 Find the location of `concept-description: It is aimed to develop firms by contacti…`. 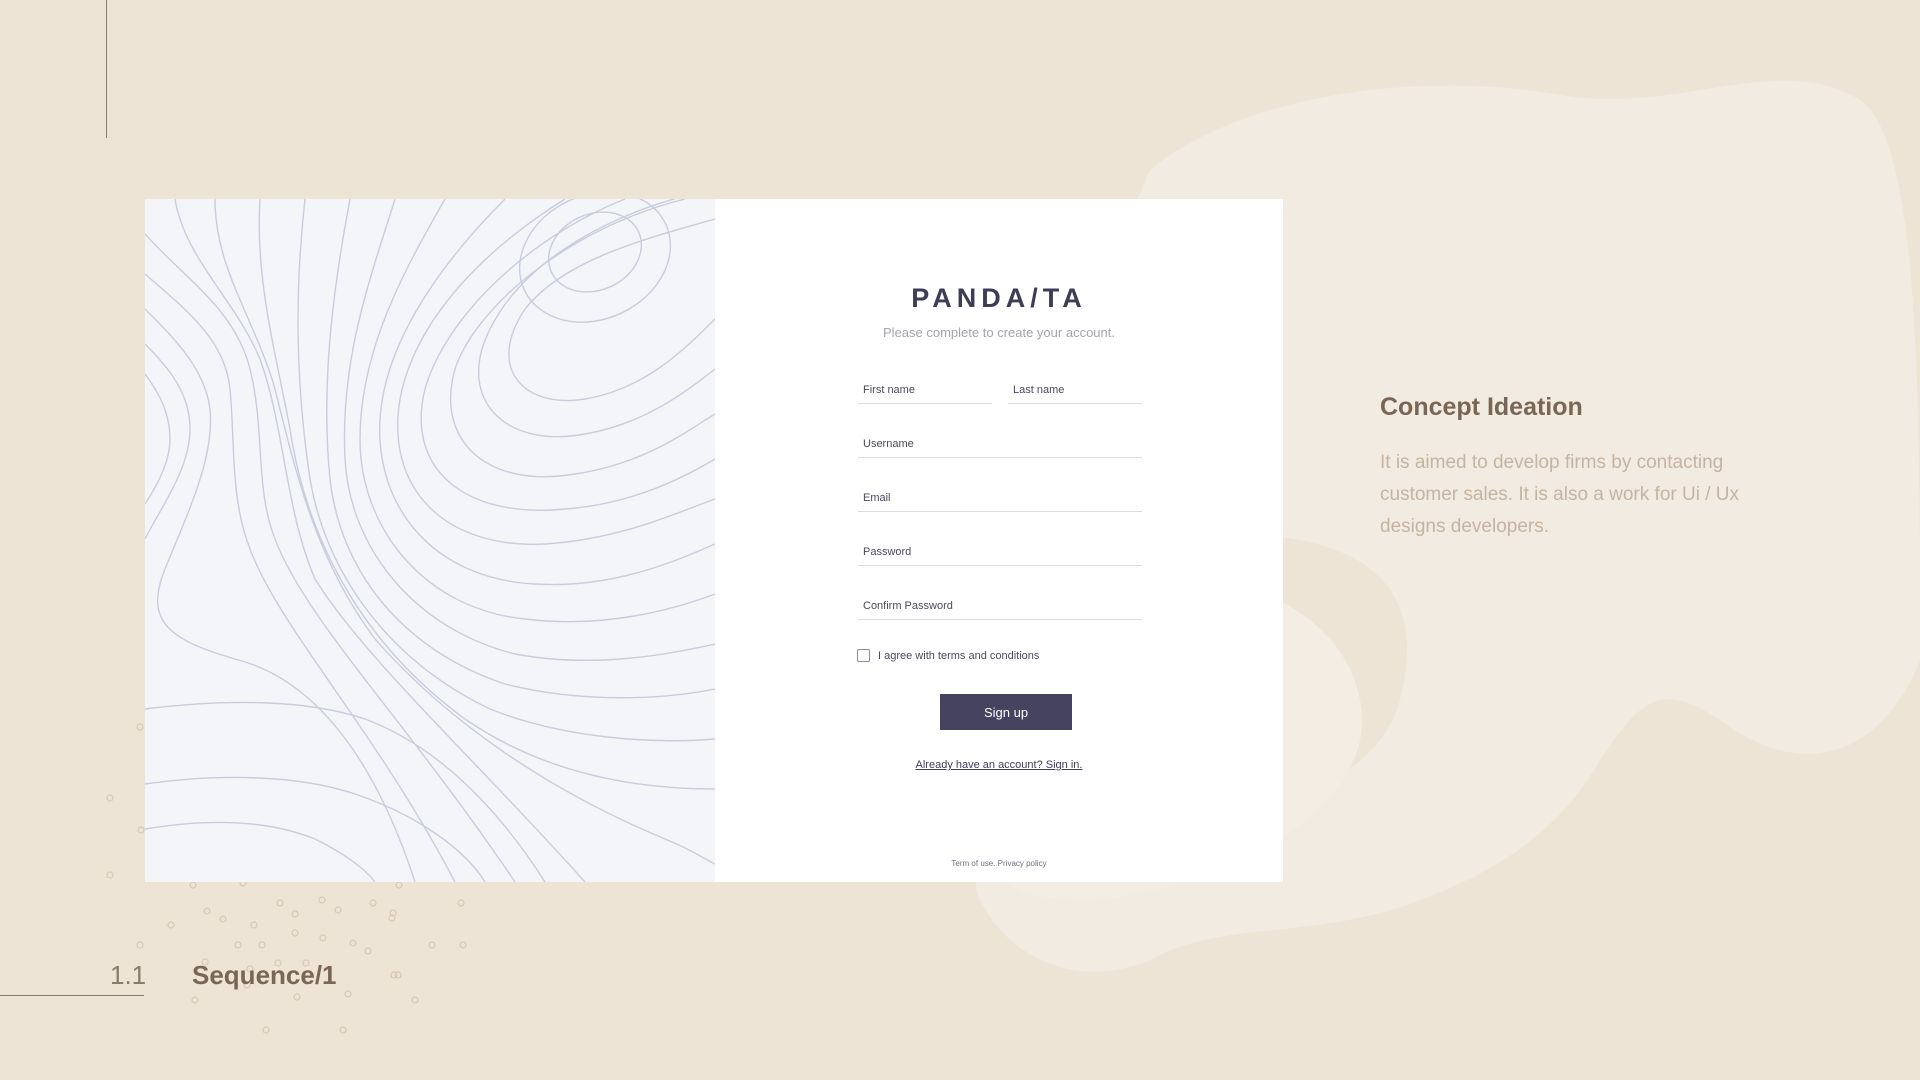

concept-description: It is aimed to develop firms by contacti… is located at coordinates (1559, 494).